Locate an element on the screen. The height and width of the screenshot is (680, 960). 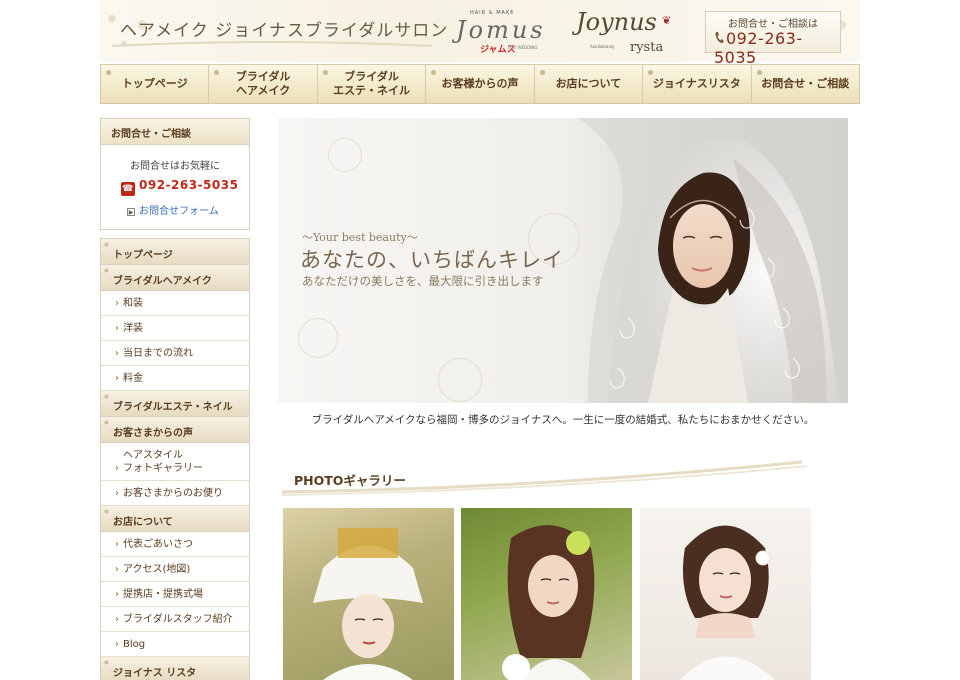
sidebar-subitem-label: ヘアスタイル フォトギャラリー is located at coordinates (163, 462).